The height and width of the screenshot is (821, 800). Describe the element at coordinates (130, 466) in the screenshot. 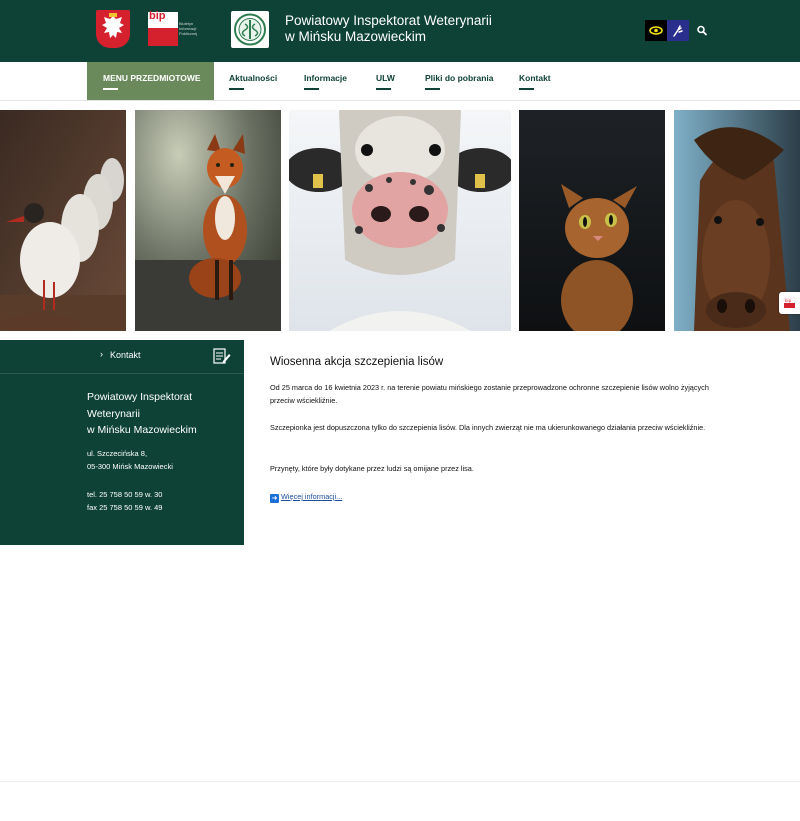

I see `address-city: 05-300 Mińsk Mazowiecki` at that location.